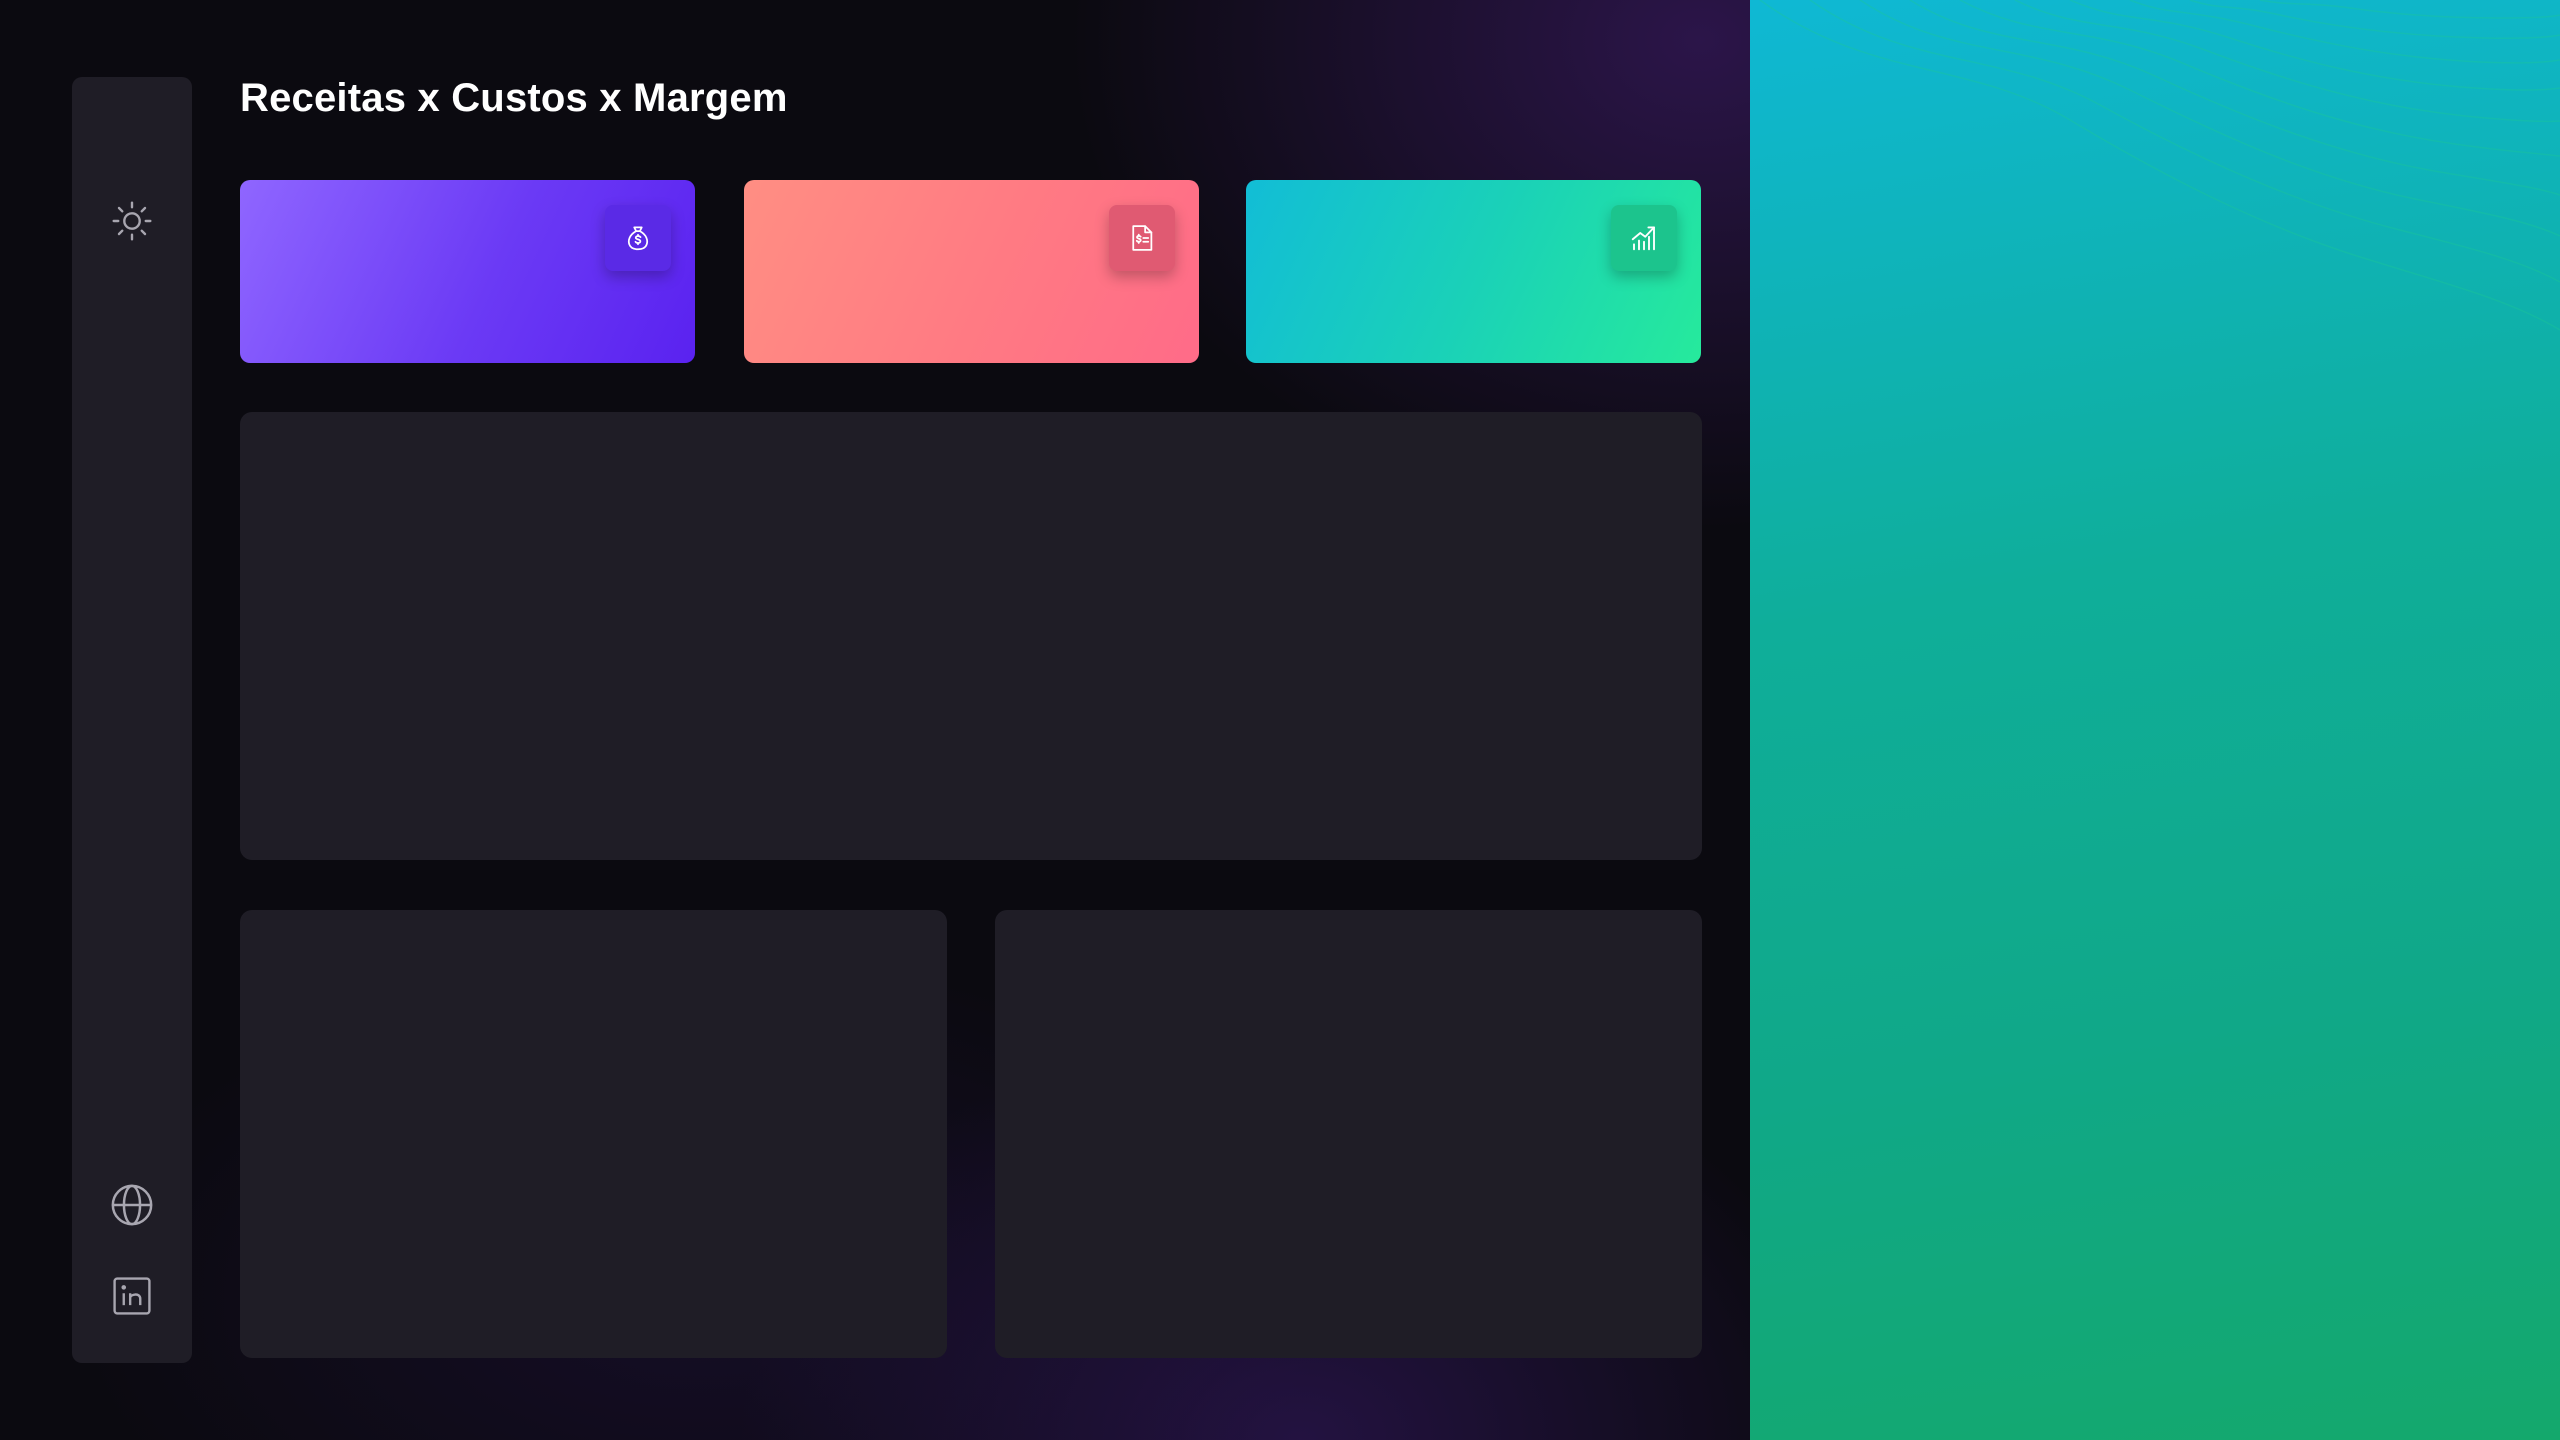 This screenshot has height=1440, width=2560. What do you see at coordinates (2159, 165) in the screenshot?
I see `wave-lines-decoration` at bounding box center [2159, 165].